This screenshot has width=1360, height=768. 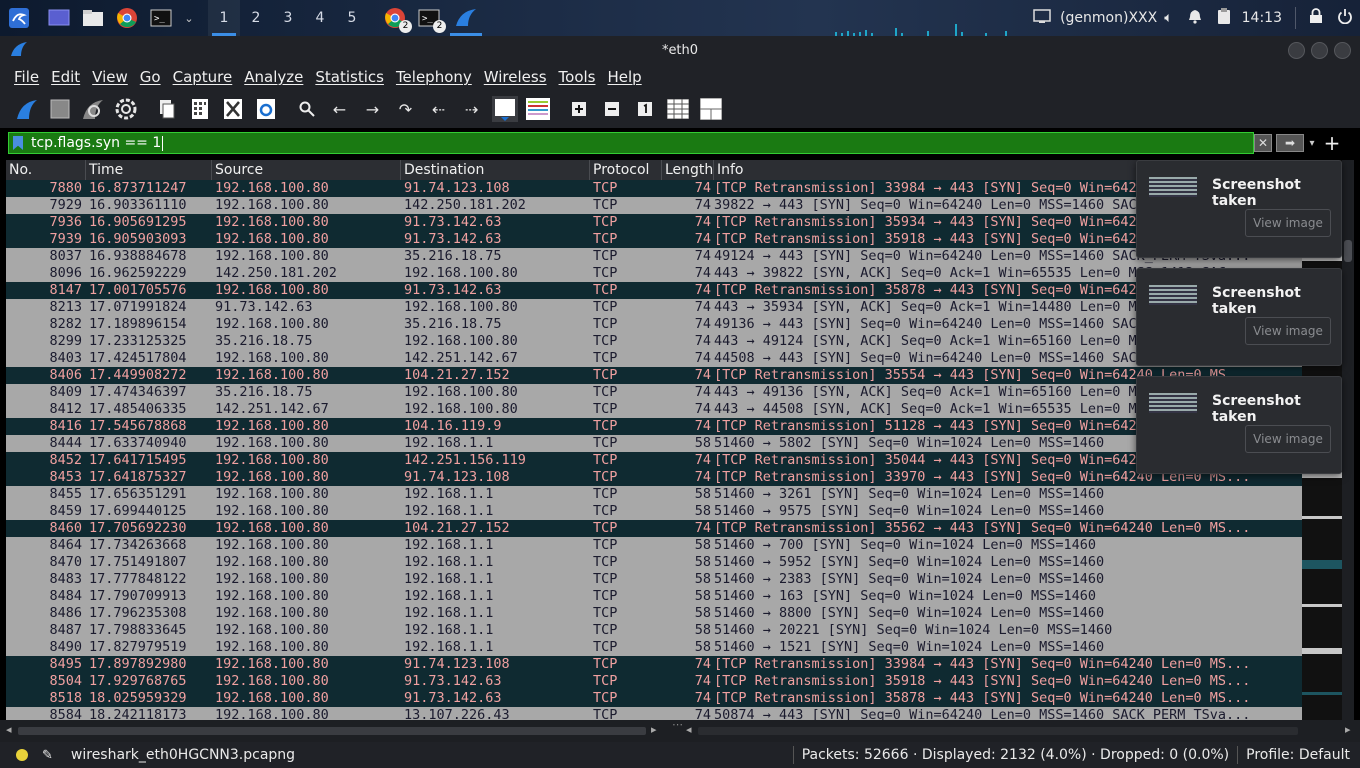 I want to click on wireshark-window-button, so click(x=466, y=18).